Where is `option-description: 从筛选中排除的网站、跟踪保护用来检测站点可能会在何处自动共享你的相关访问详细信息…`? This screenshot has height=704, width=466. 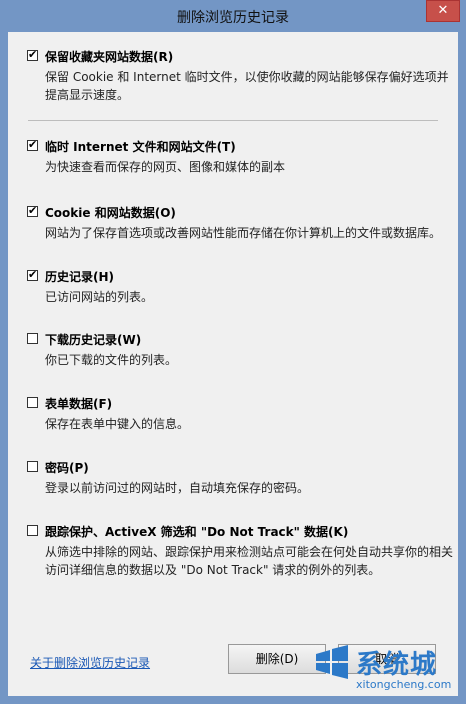 option-description: 从筛选中排除的网站、跟踪保护用来检测站点可能会在何处自动共享你的相关访问详细信息… is located at coordinates (249, 561).